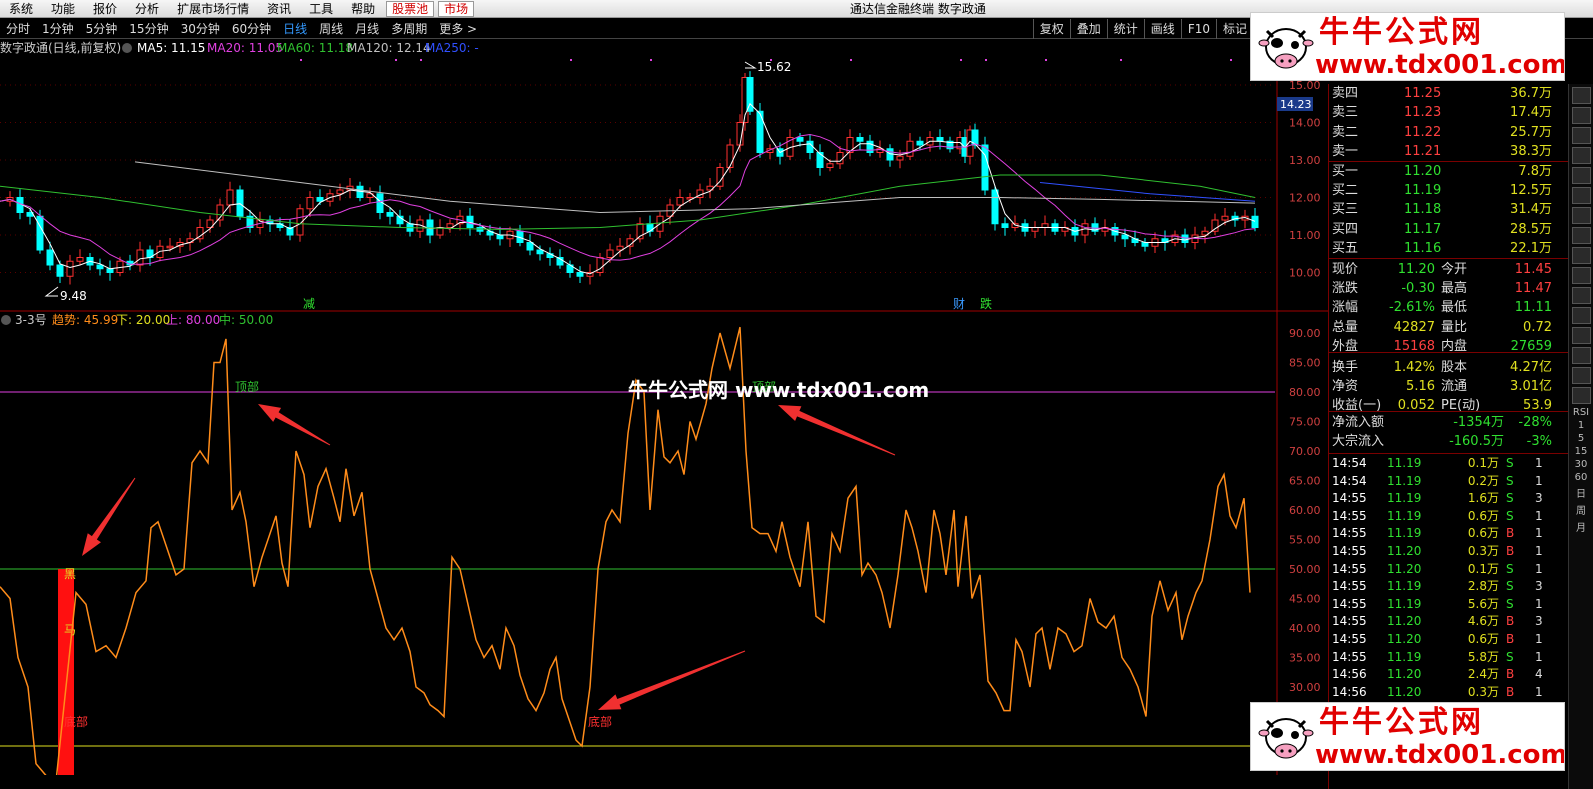 This screenshot has height=789, width=1593. I want to click on chart-icon, so click(1581, 115).